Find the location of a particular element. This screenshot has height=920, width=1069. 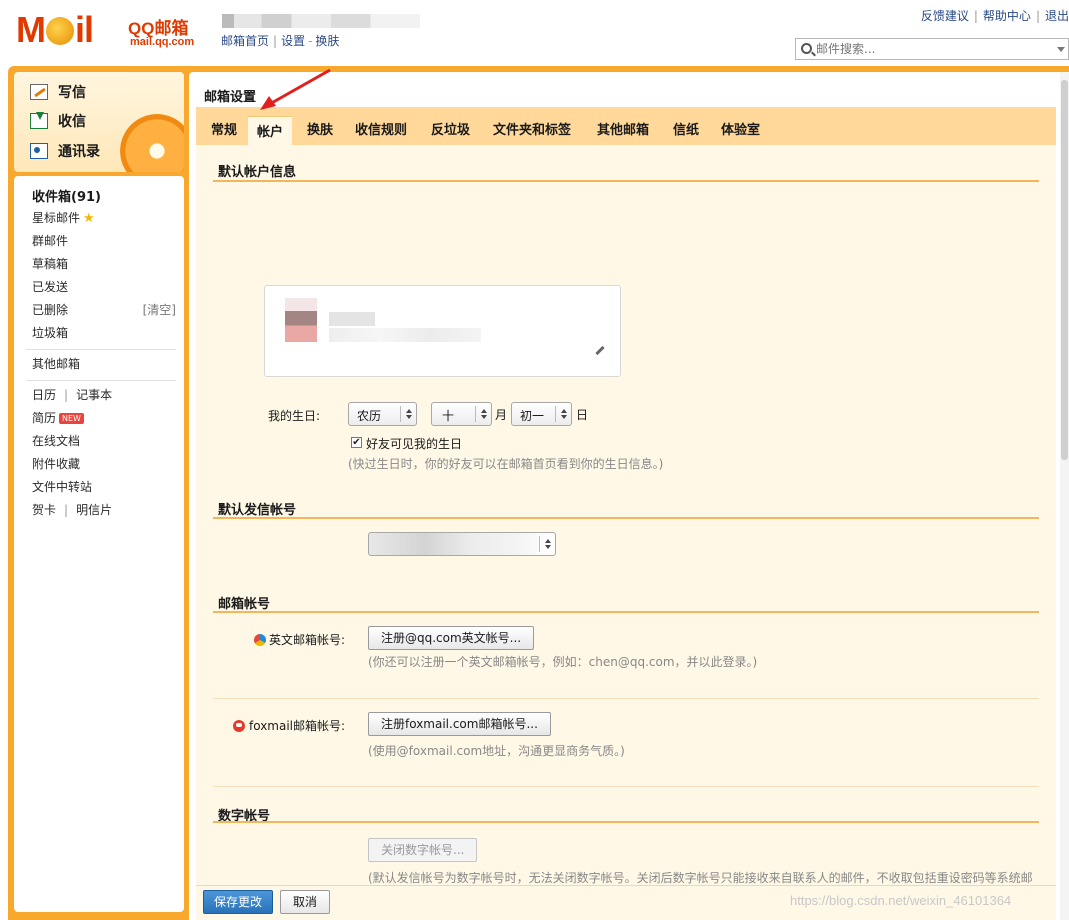

row-divider is located at coordinates (626, 786).